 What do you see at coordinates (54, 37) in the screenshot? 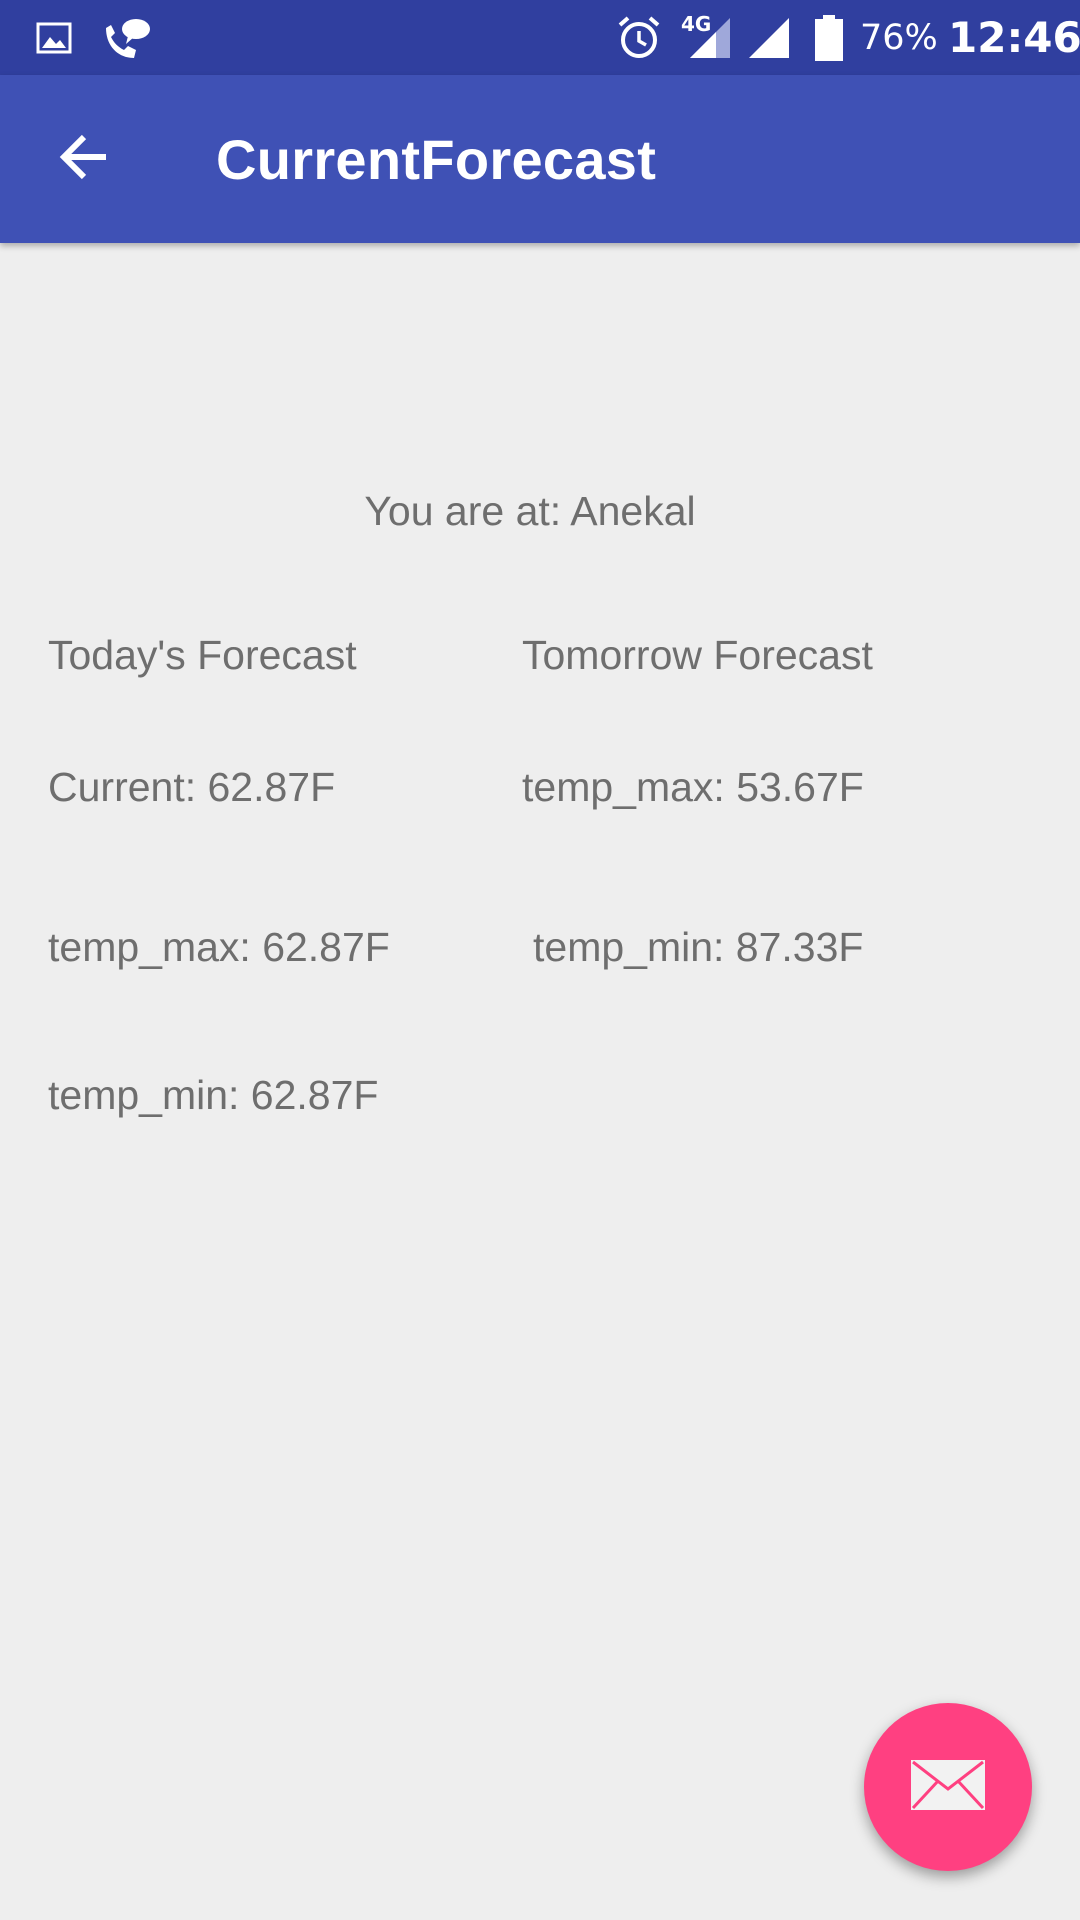
I see `image-icon` at bounding box center [54, 37].